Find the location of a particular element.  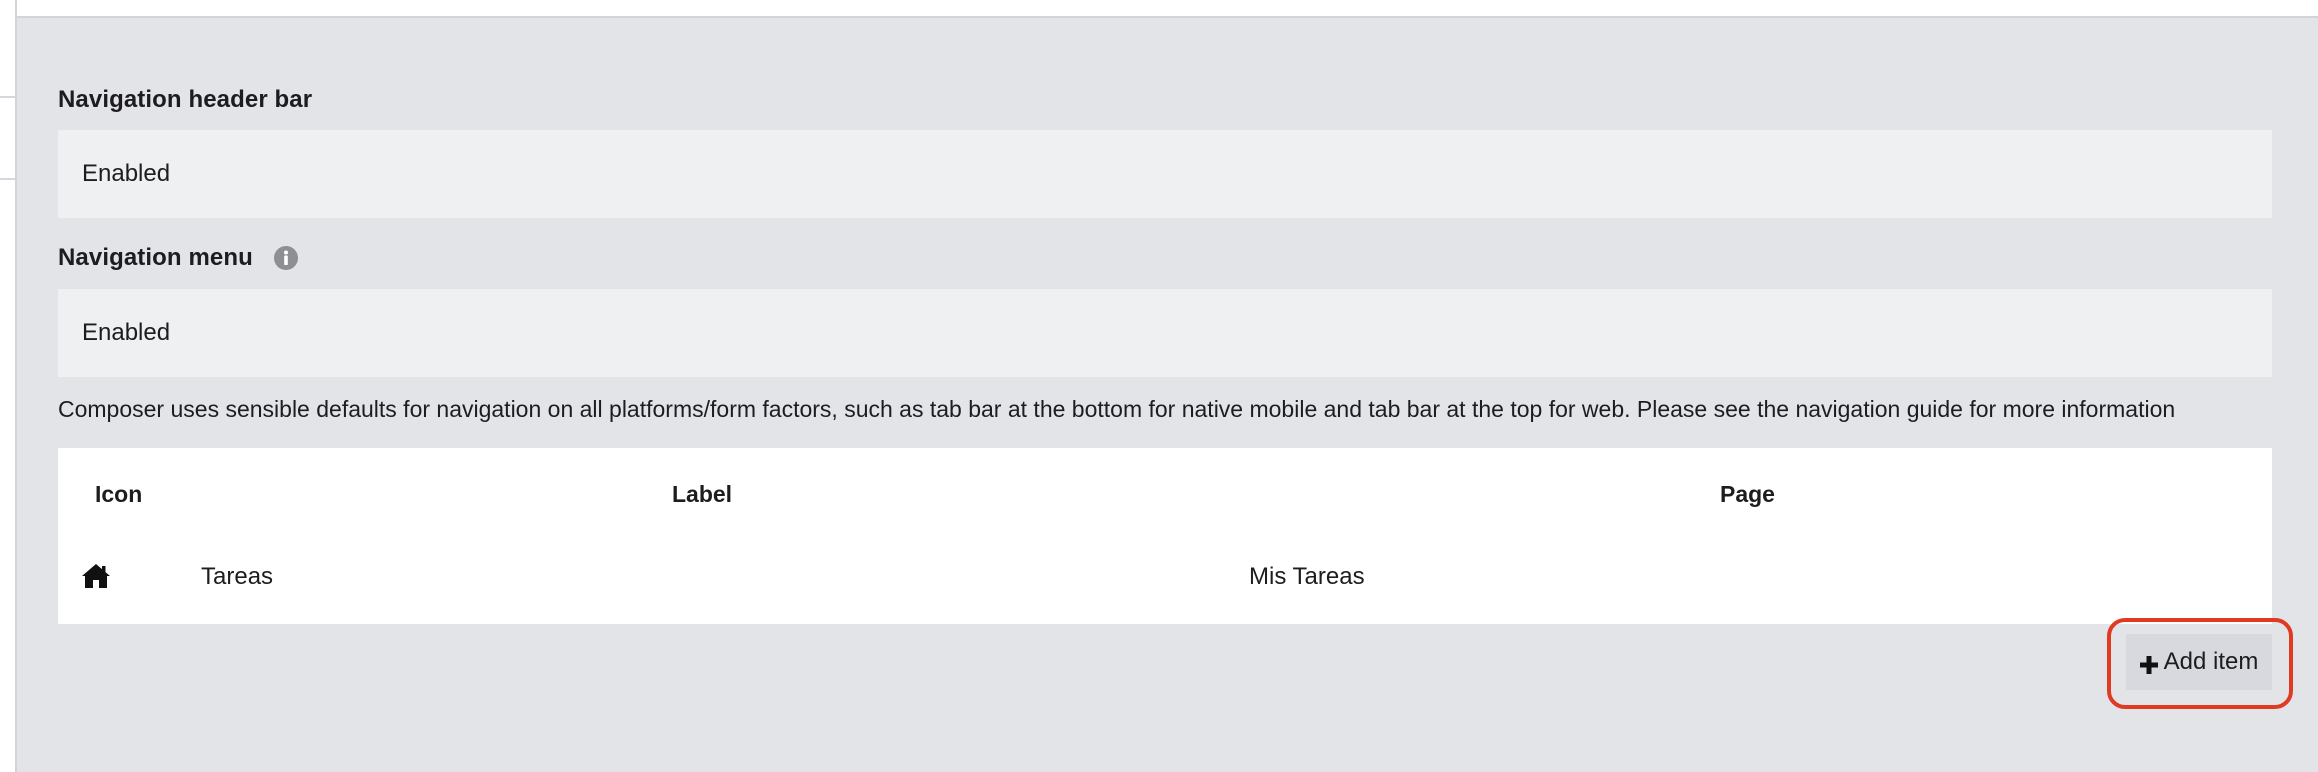

navigation-header-bar-label: Navigation header bar is located at coordinates (185, 99).